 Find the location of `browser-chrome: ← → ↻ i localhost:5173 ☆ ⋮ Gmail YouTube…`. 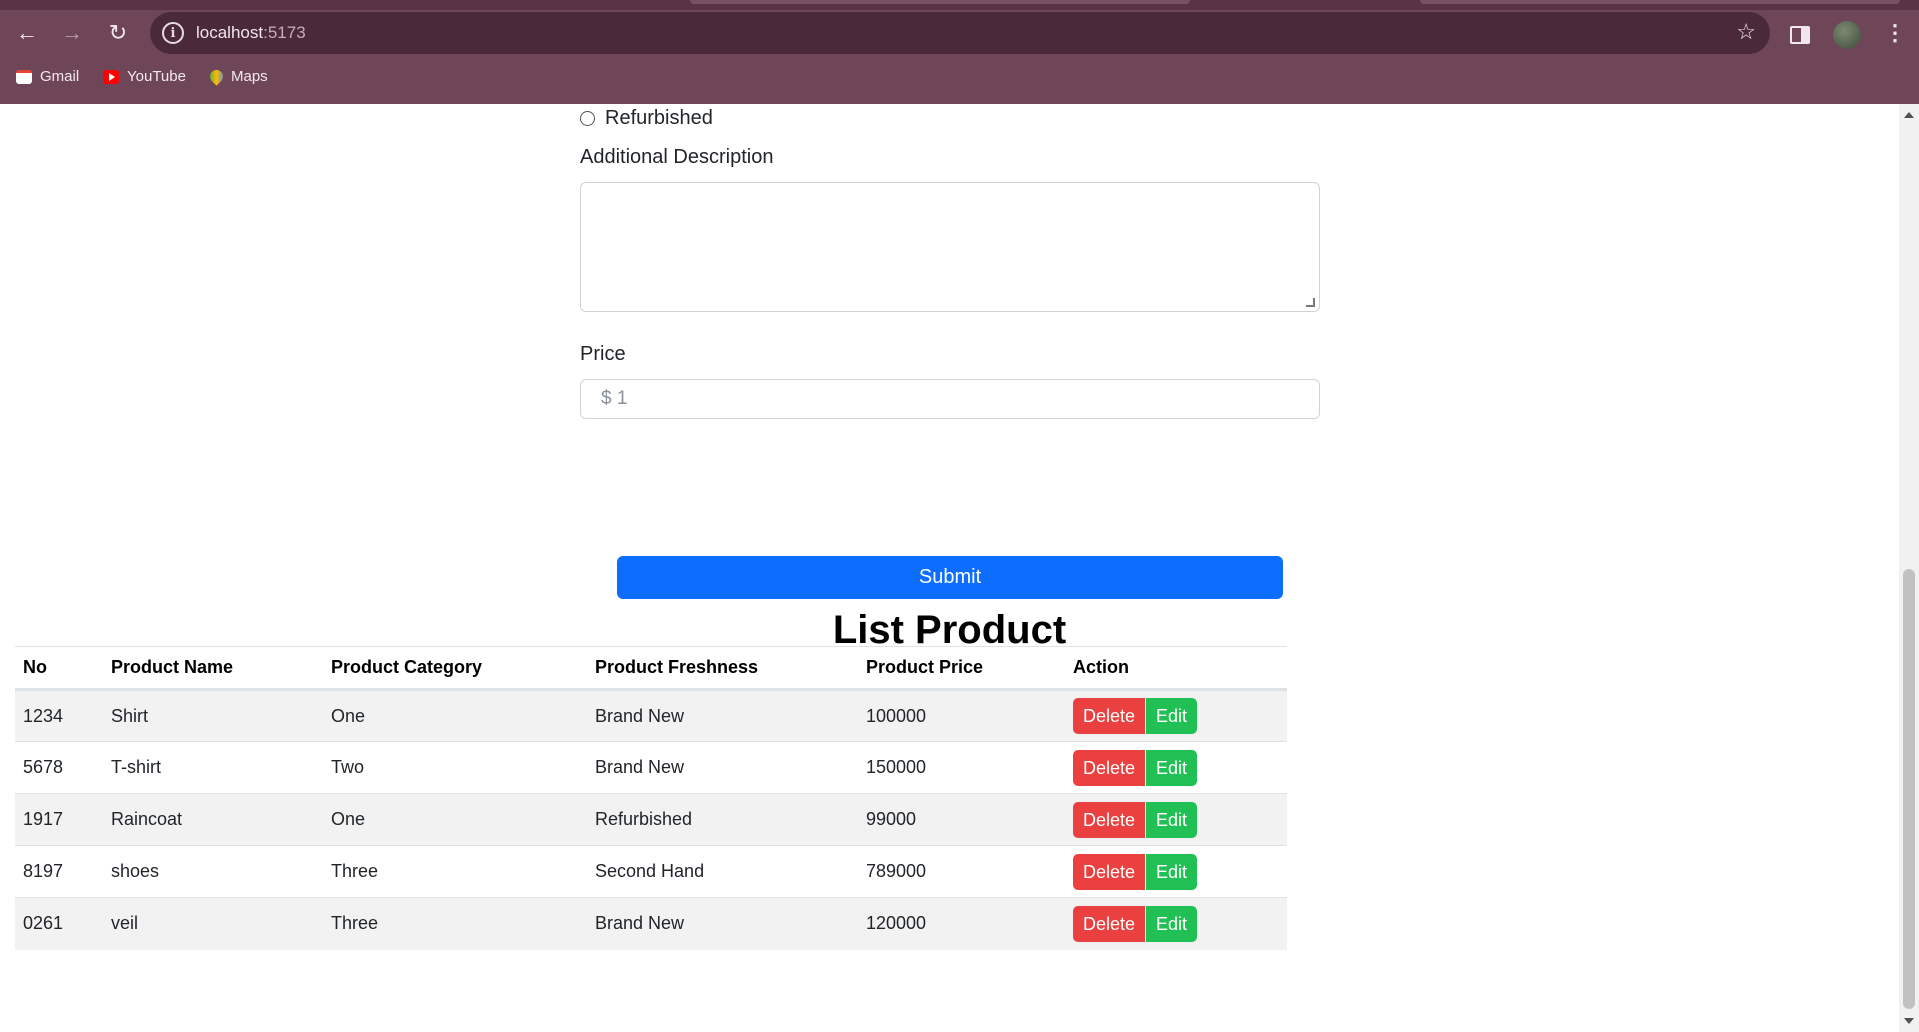

browser-chrome: ← → ↻ i localhost:5173 ☆ ⋮ Gmail YouTube… is located at coordinates (959, 52).